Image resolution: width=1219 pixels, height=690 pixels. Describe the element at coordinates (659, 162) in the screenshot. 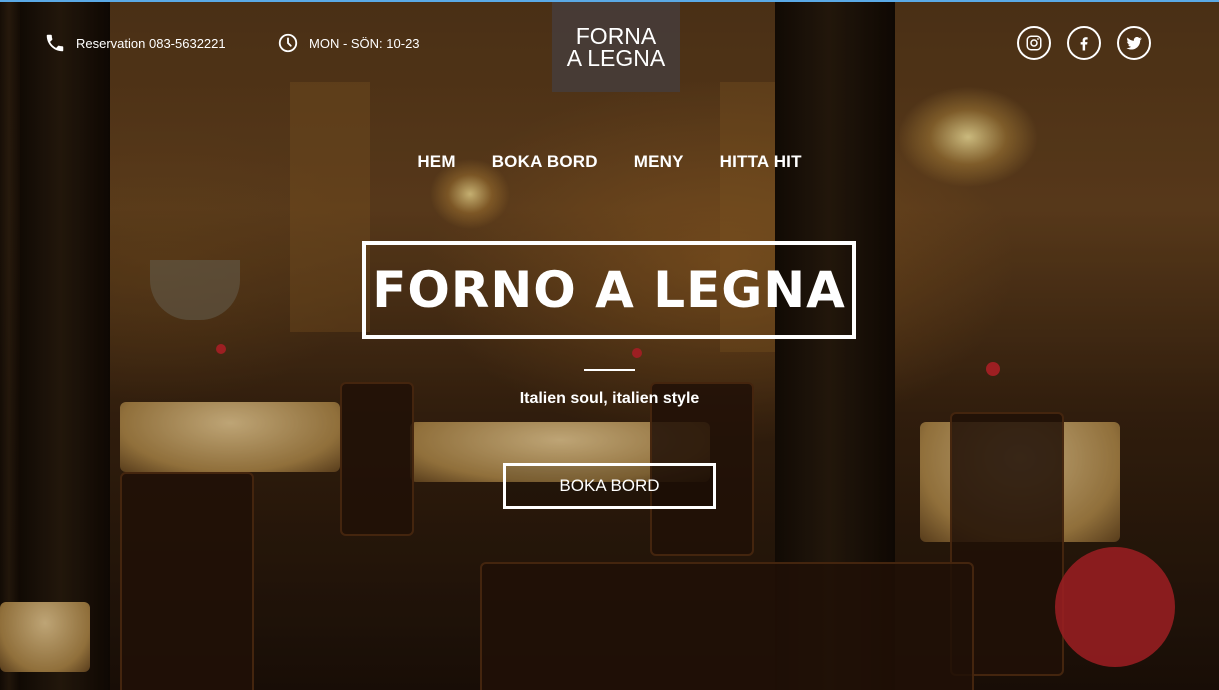

I see `nav-item-meny: MENY` at that location.